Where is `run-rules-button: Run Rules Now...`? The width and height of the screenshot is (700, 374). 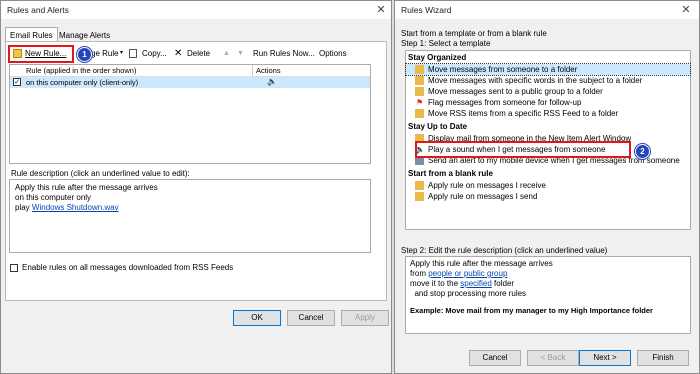
run-rules-button: Run Rules Now... is located at coordinates (284, 53).